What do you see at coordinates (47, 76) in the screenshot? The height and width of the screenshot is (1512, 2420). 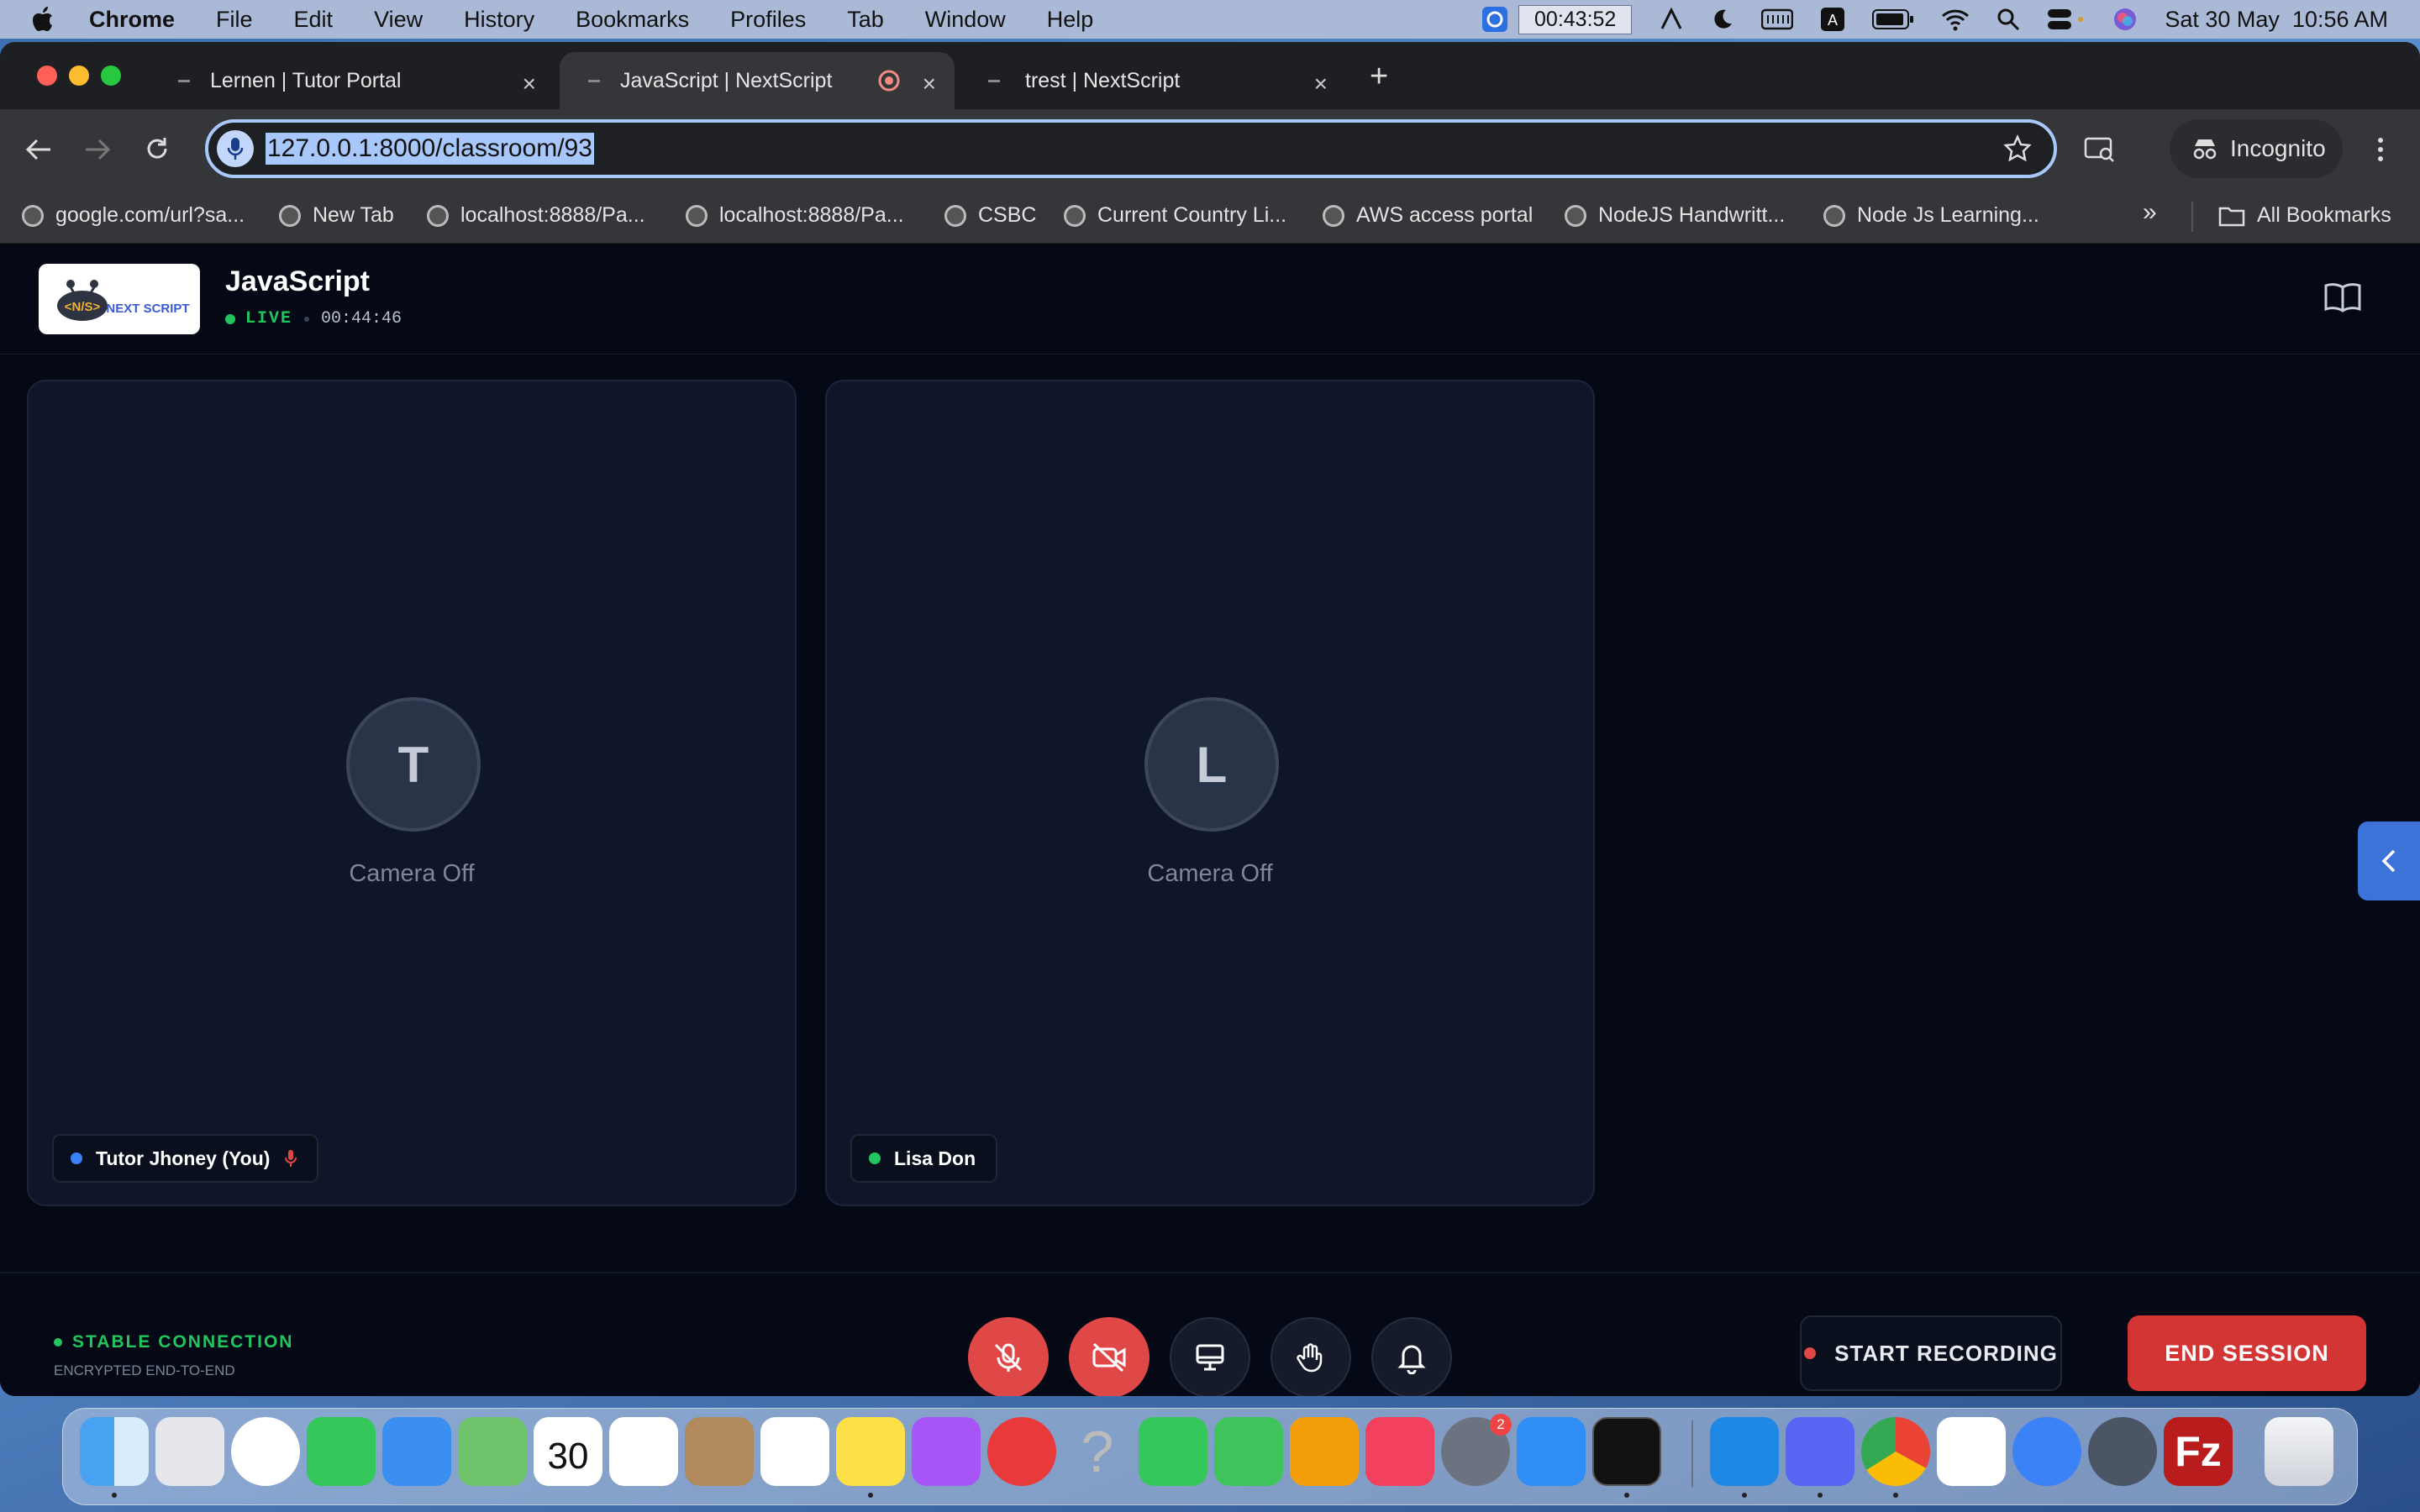 I see `window-close-button` at bounding box center [47, 76].